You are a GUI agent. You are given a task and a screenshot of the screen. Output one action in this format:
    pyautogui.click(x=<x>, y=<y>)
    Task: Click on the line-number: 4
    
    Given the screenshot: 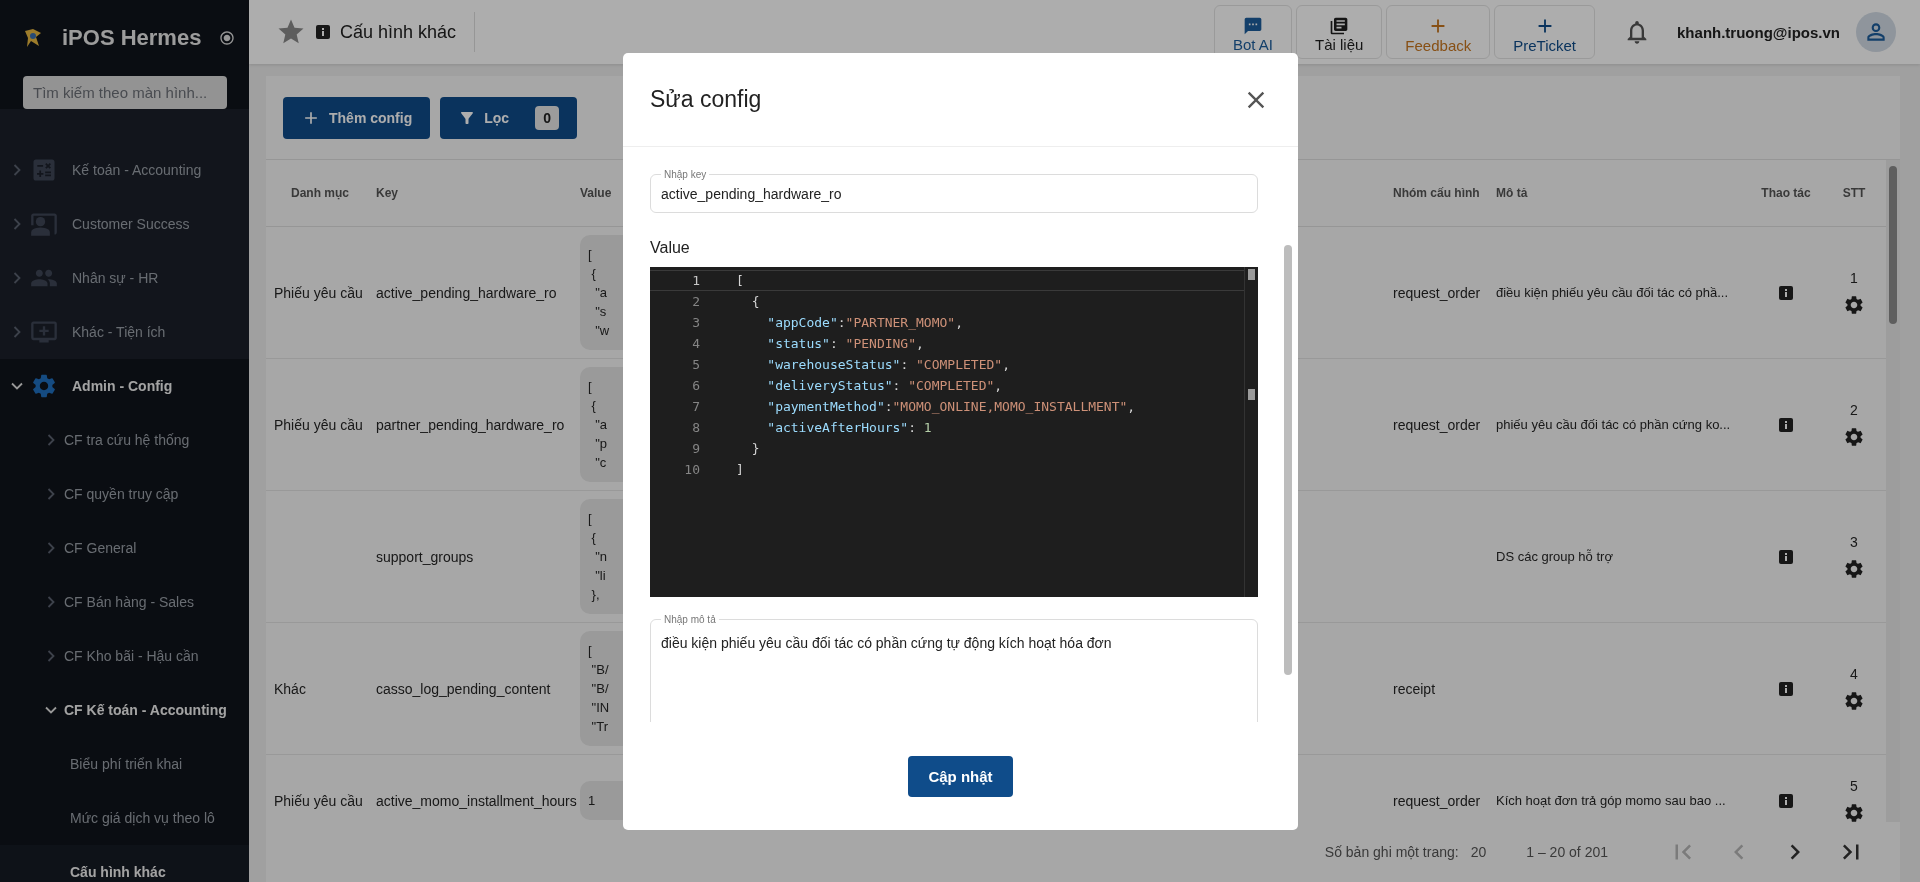 What is the action you would take?
    pyautogui.click(x=696, y=343)
    